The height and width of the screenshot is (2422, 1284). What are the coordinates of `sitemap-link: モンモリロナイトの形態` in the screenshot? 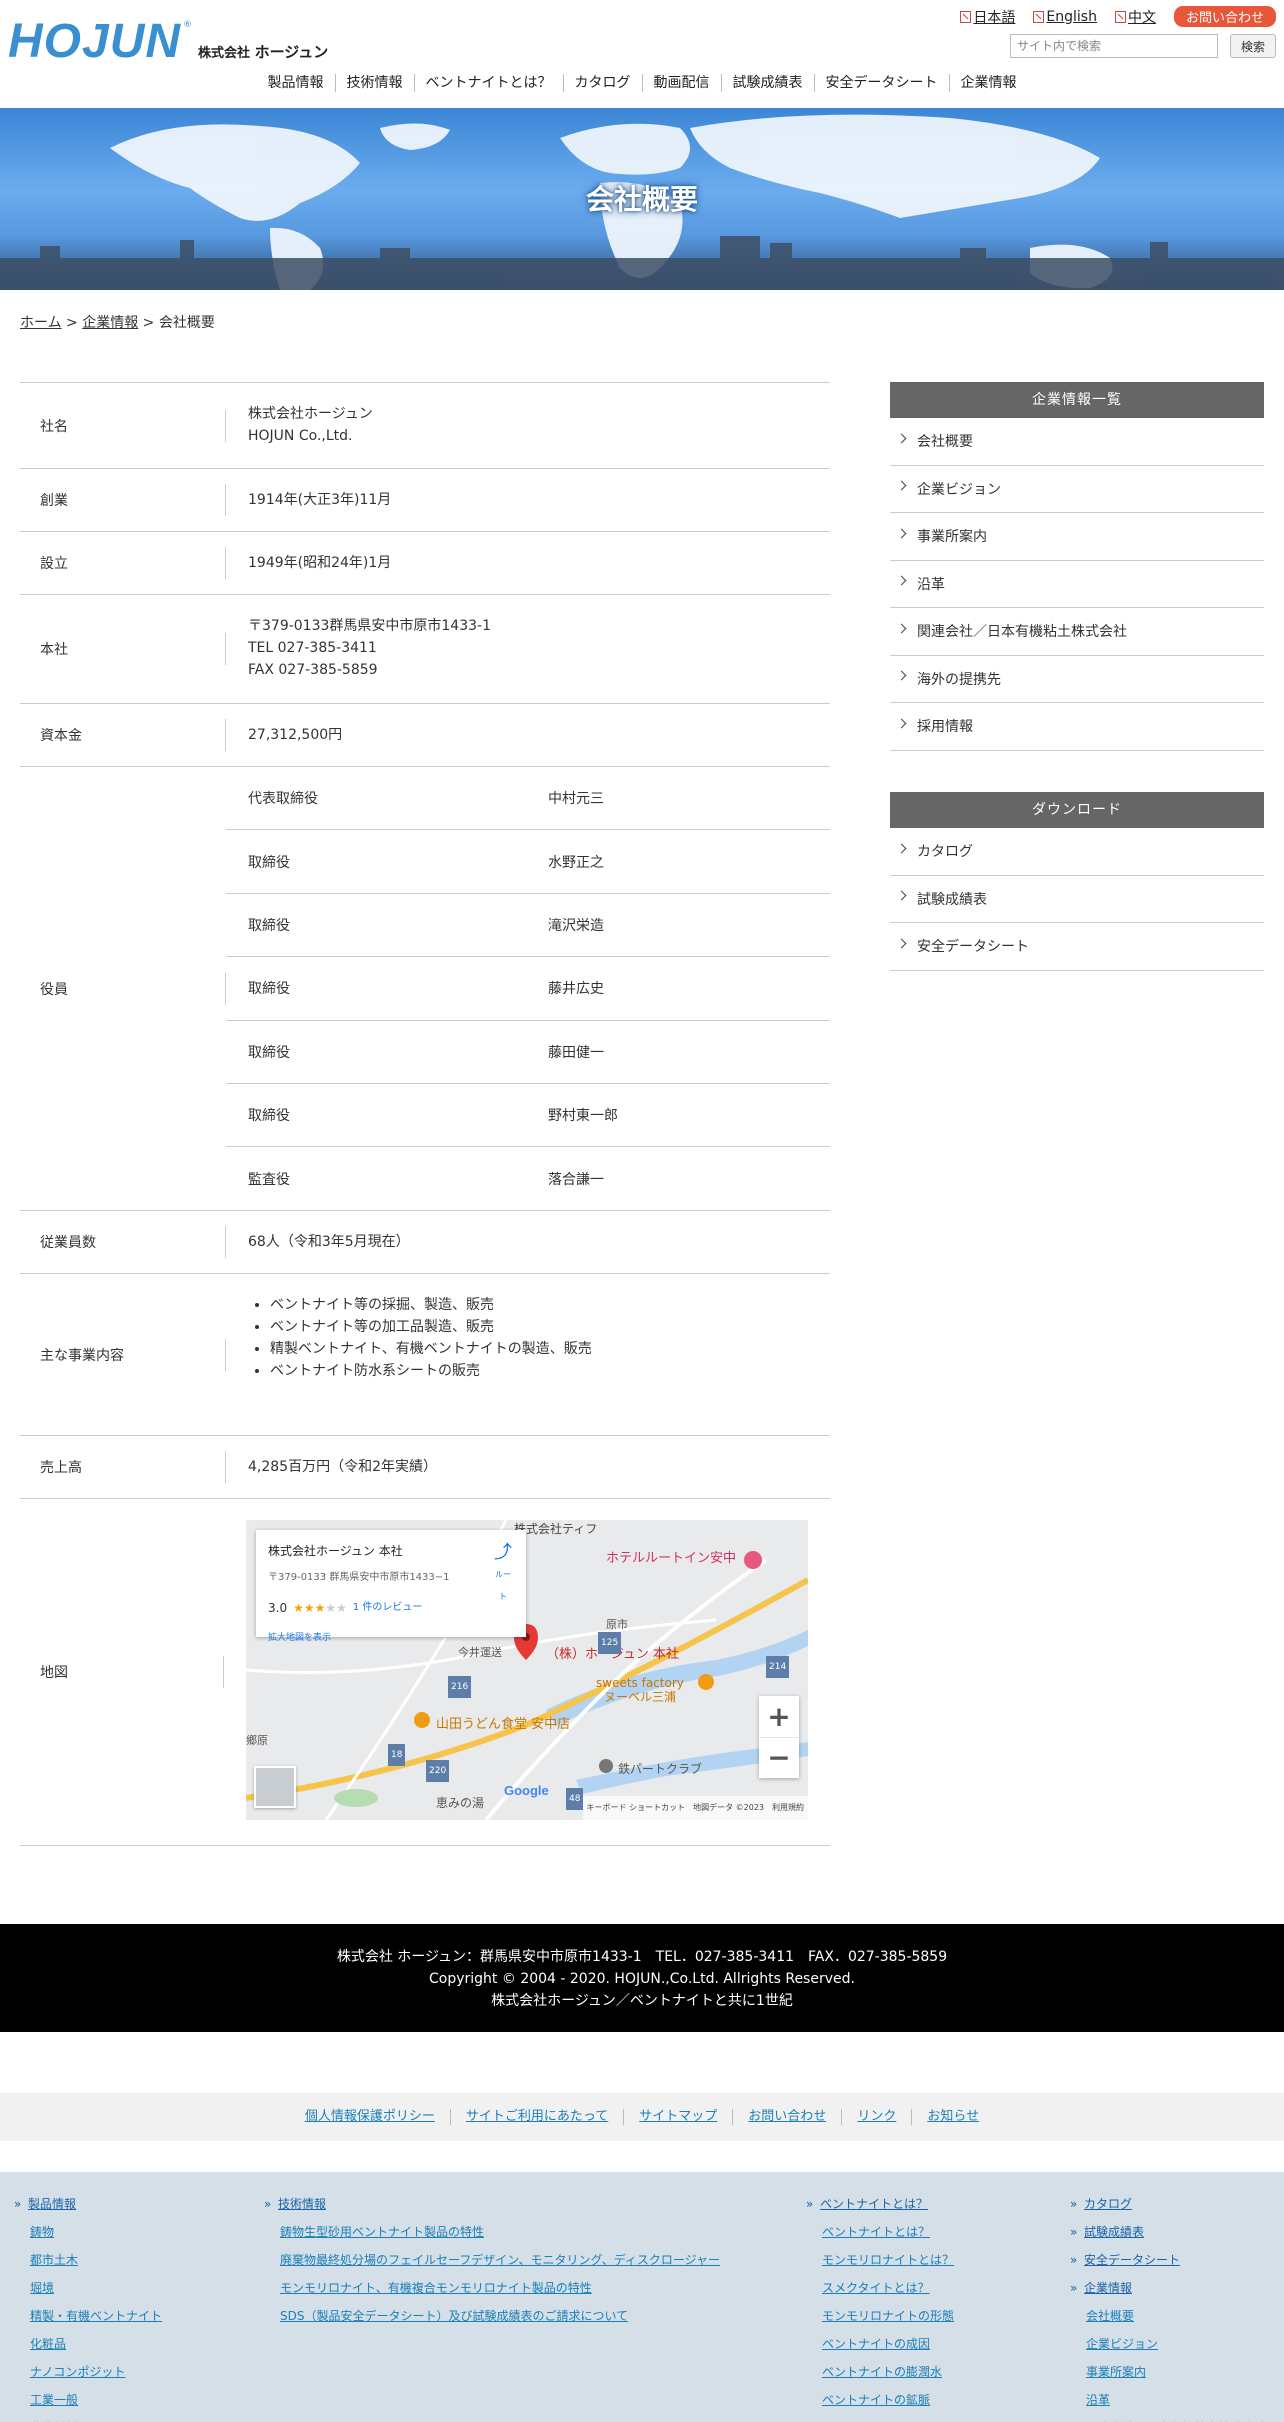 It's located at (888, 2316).